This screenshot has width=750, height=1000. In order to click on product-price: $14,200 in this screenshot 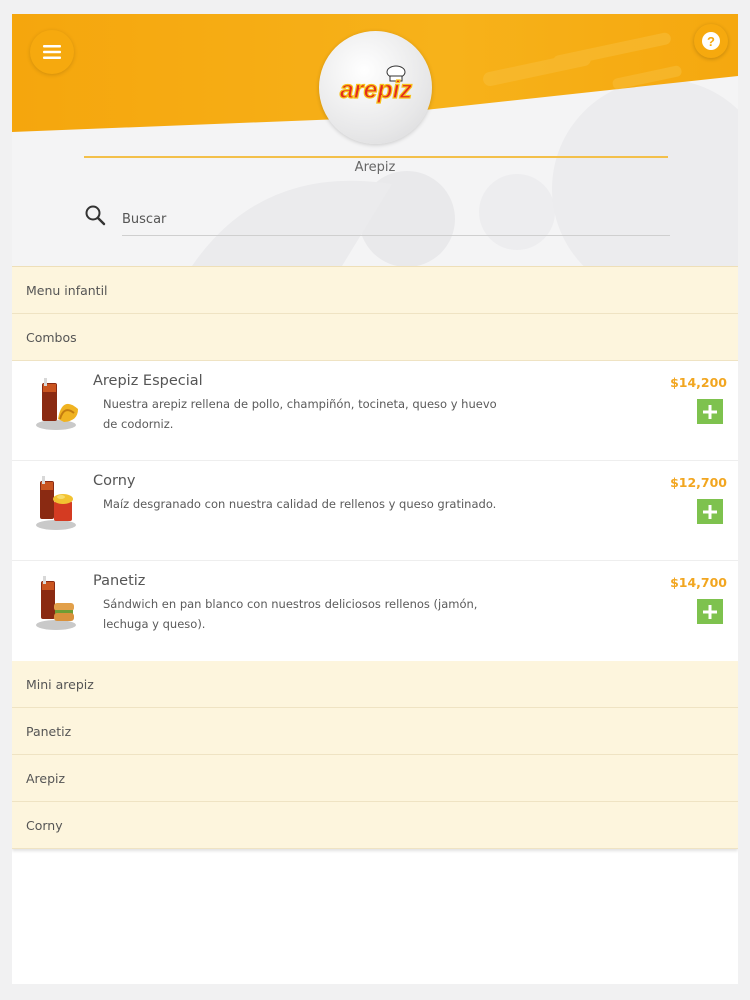, I will do `click(698, 382)`.